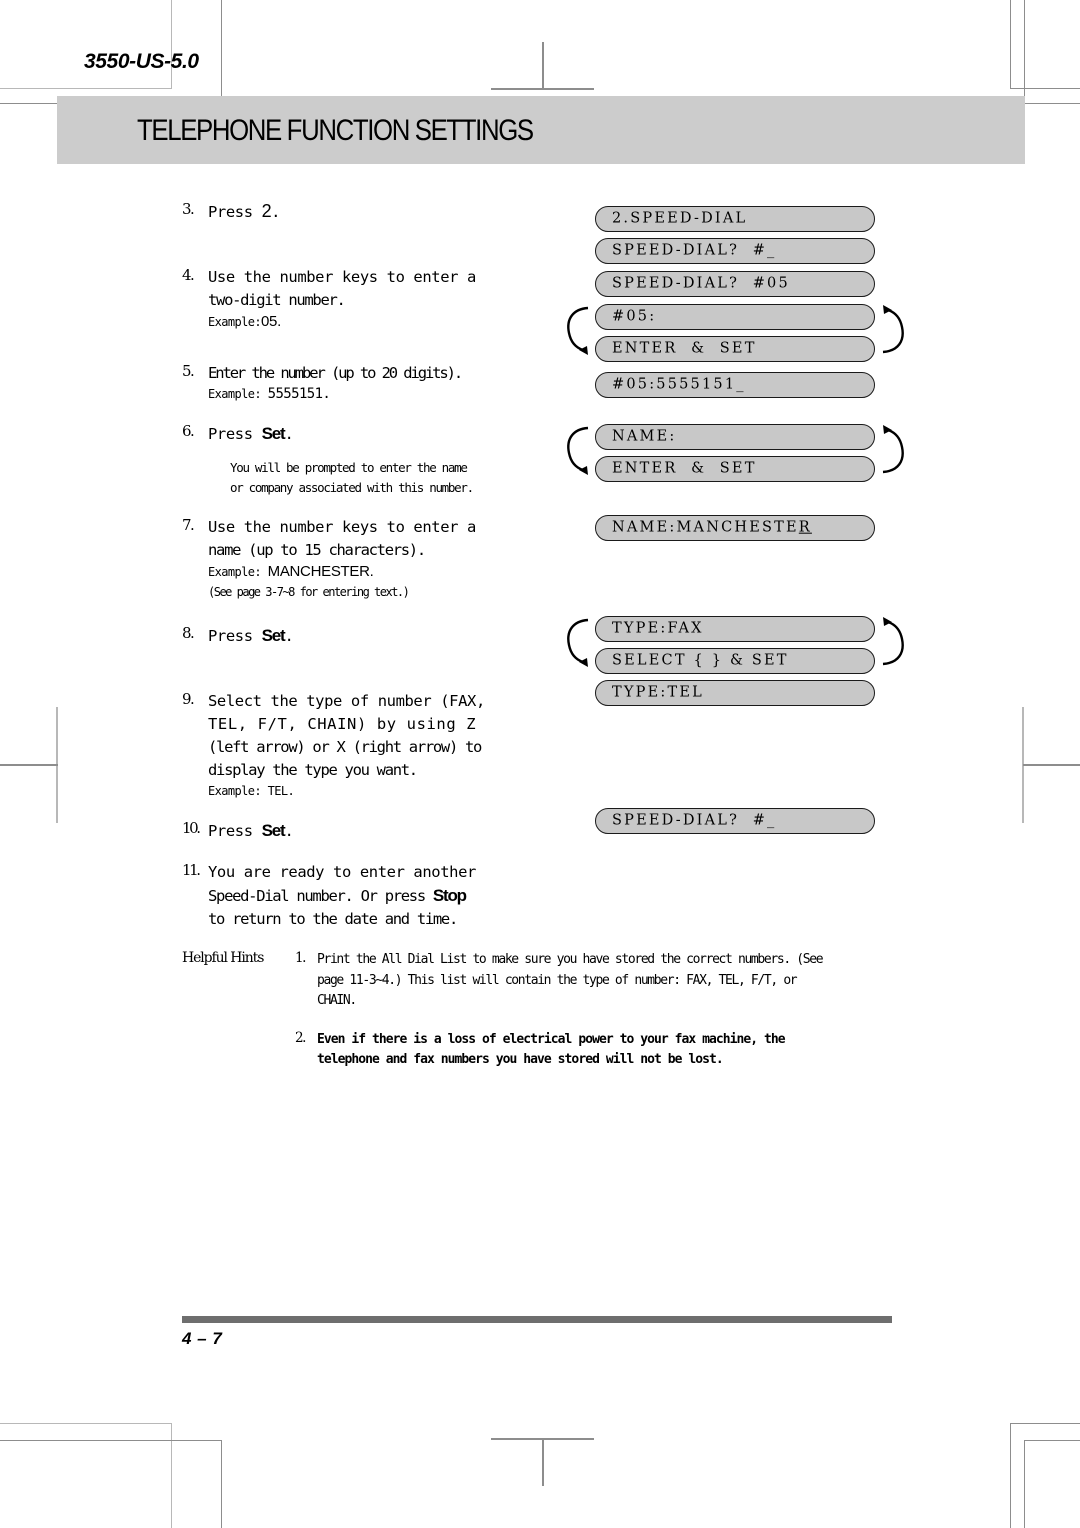 This screenshot has height=1528, width=1080. I want to click on lcd-enter-and-set-name: ENTER & SET, so click(735, 469).